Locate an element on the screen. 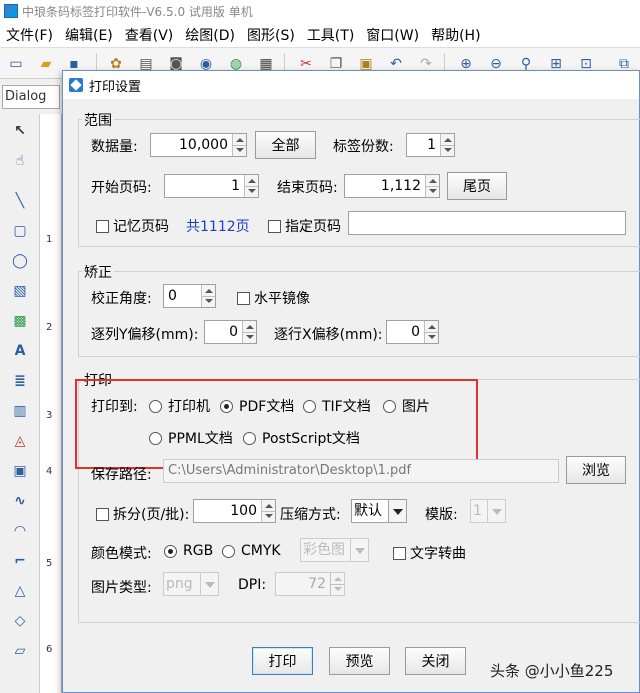 The width and height of the screenshot is (640, 693). row-offset-stepper: 0 is located at coordinates (412, 332).